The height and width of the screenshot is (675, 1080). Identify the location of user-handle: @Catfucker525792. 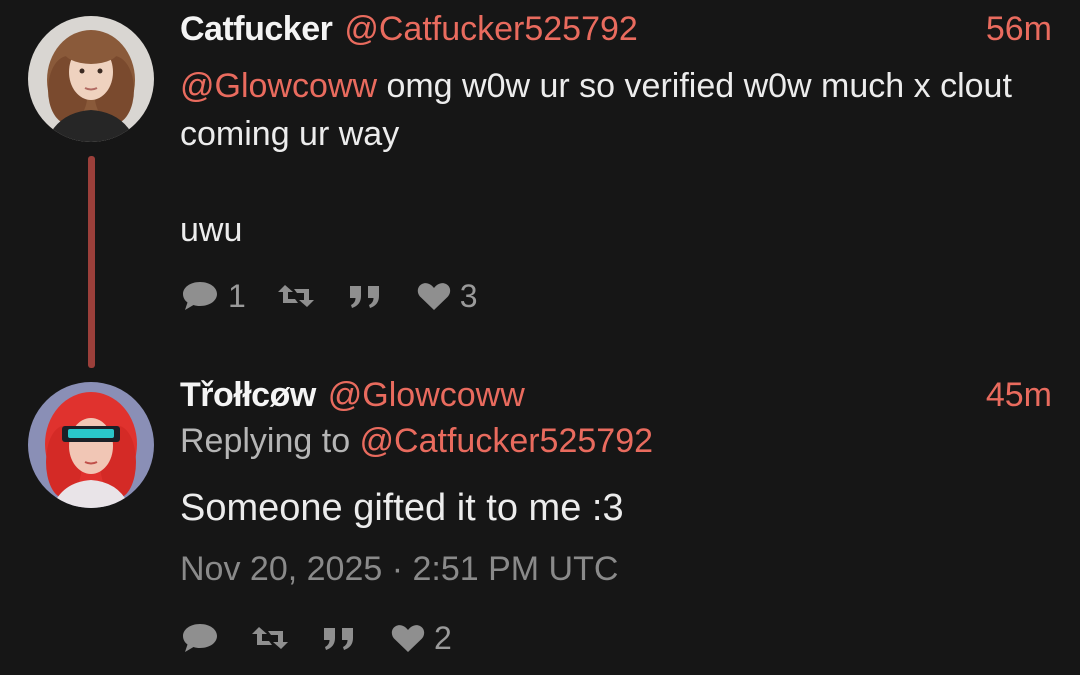
(490, 29).